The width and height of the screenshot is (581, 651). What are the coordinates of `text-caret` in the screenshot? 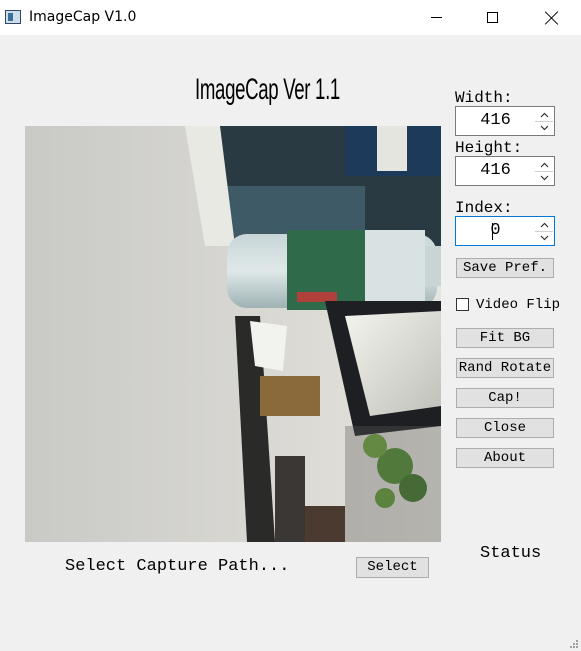 It's located at (492, 231).